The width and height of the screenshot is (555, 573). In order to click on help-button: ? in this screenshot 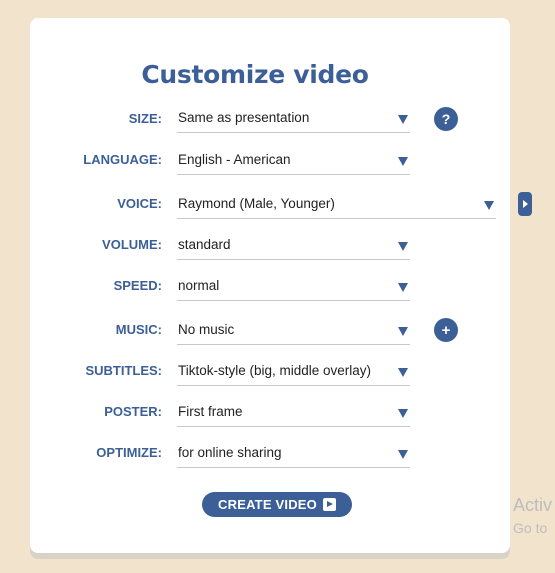, I will do `click(446, 119)`.